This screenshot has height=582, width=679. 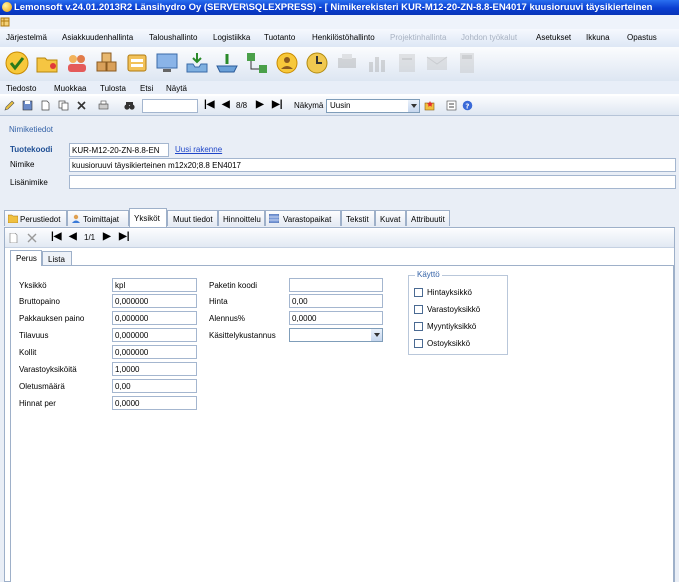 What do you see at coordinates (287, 63) in the screenshot?
I see `person-globe-icon` at bounding box center [287, 63].